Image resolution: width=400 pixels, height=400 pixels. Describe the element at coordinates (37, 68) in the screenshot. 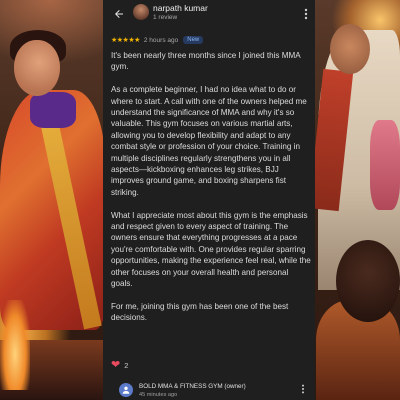

I see `background-figure-face` at that location.